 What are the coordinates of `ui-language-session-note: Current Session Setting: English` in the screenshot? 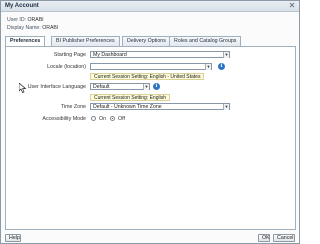 It's located at (130, 97).